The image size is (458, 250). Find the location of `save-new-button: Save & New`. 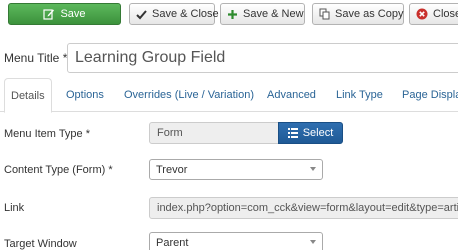

save-new-button: Save & New is located at coordinates (262, 14).